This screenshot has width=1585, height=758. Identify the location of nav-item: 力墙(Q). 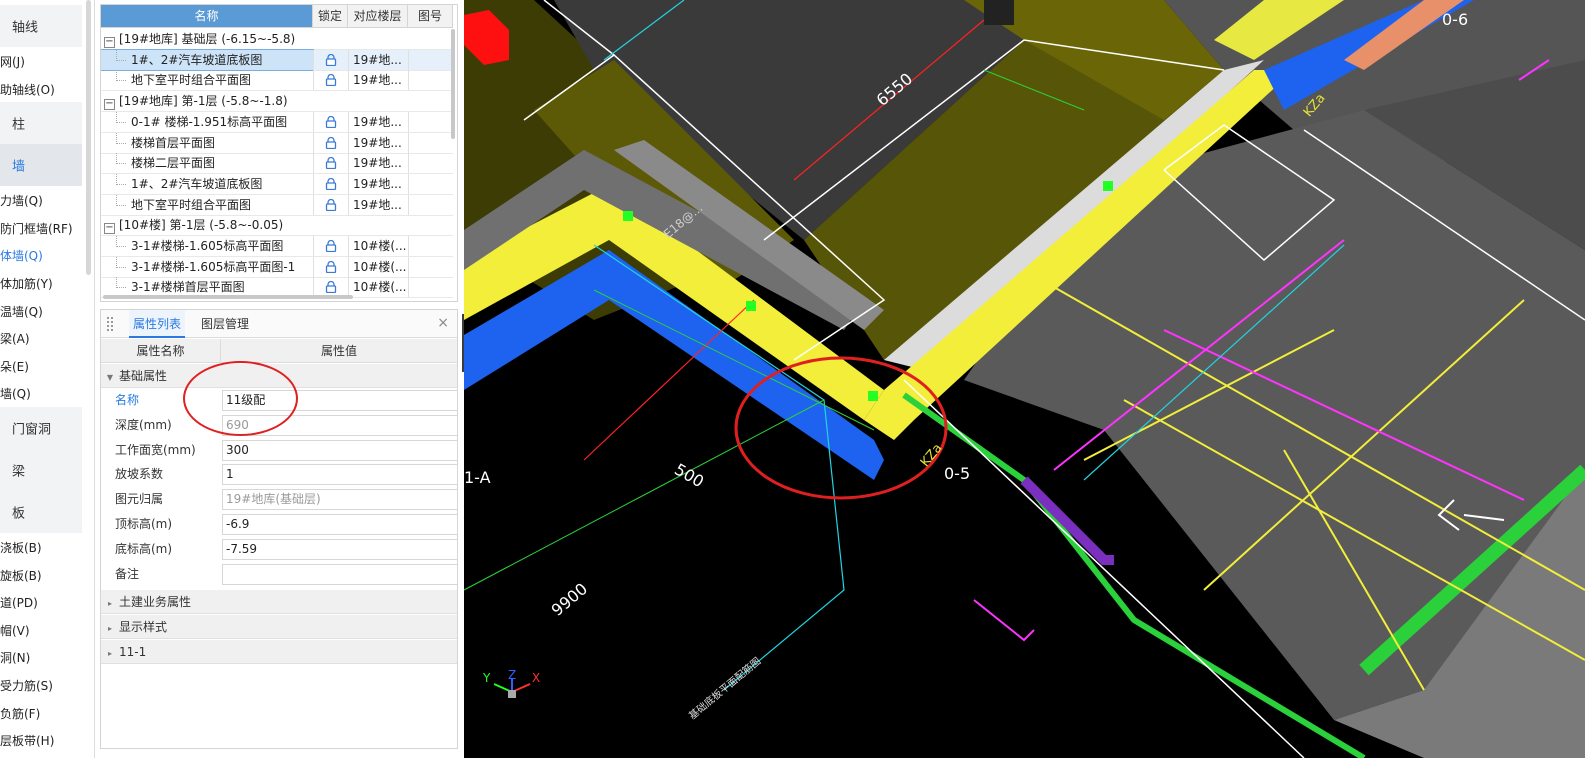
(44, 201).